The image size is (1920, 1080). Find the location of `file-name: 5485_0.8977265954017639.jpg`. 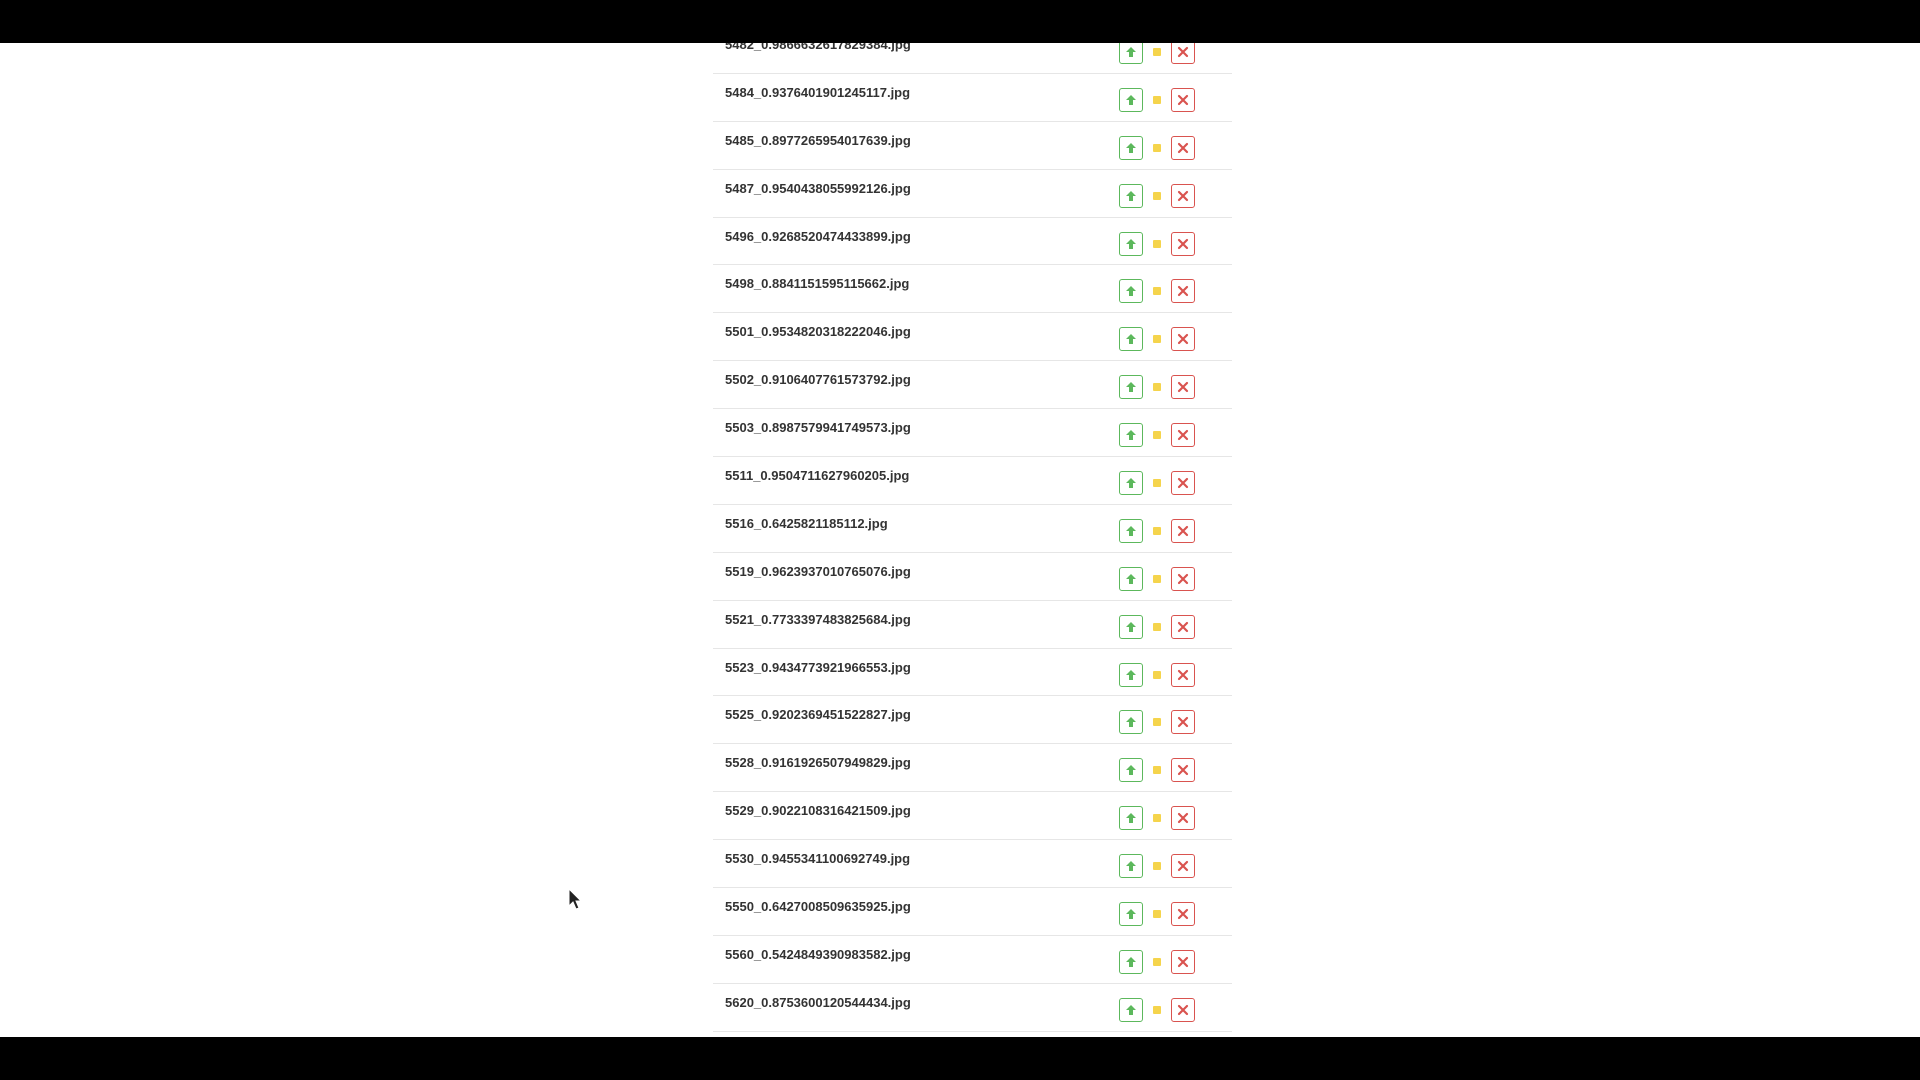

file-name: 5485_0.8977265954017639.jpg is located at coordinates (818, 140).